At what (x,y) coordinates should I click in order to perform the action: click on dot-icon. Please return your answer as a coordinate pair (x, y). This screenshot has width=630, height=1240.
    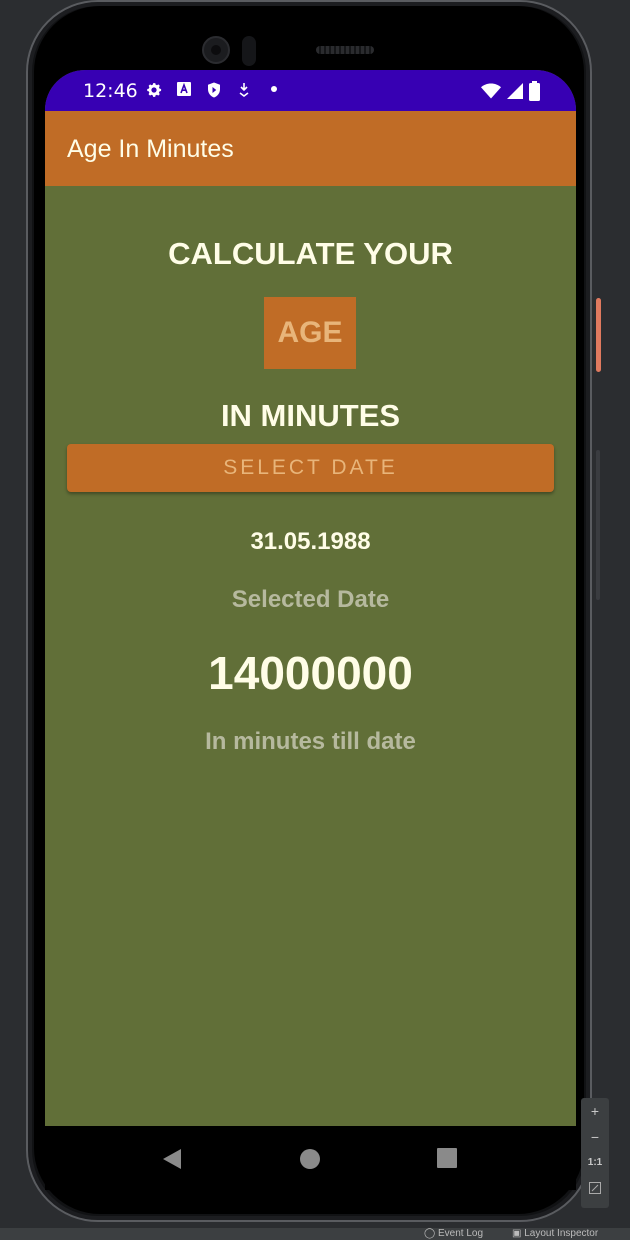
    Looking at the image, I should click on (274, 90).